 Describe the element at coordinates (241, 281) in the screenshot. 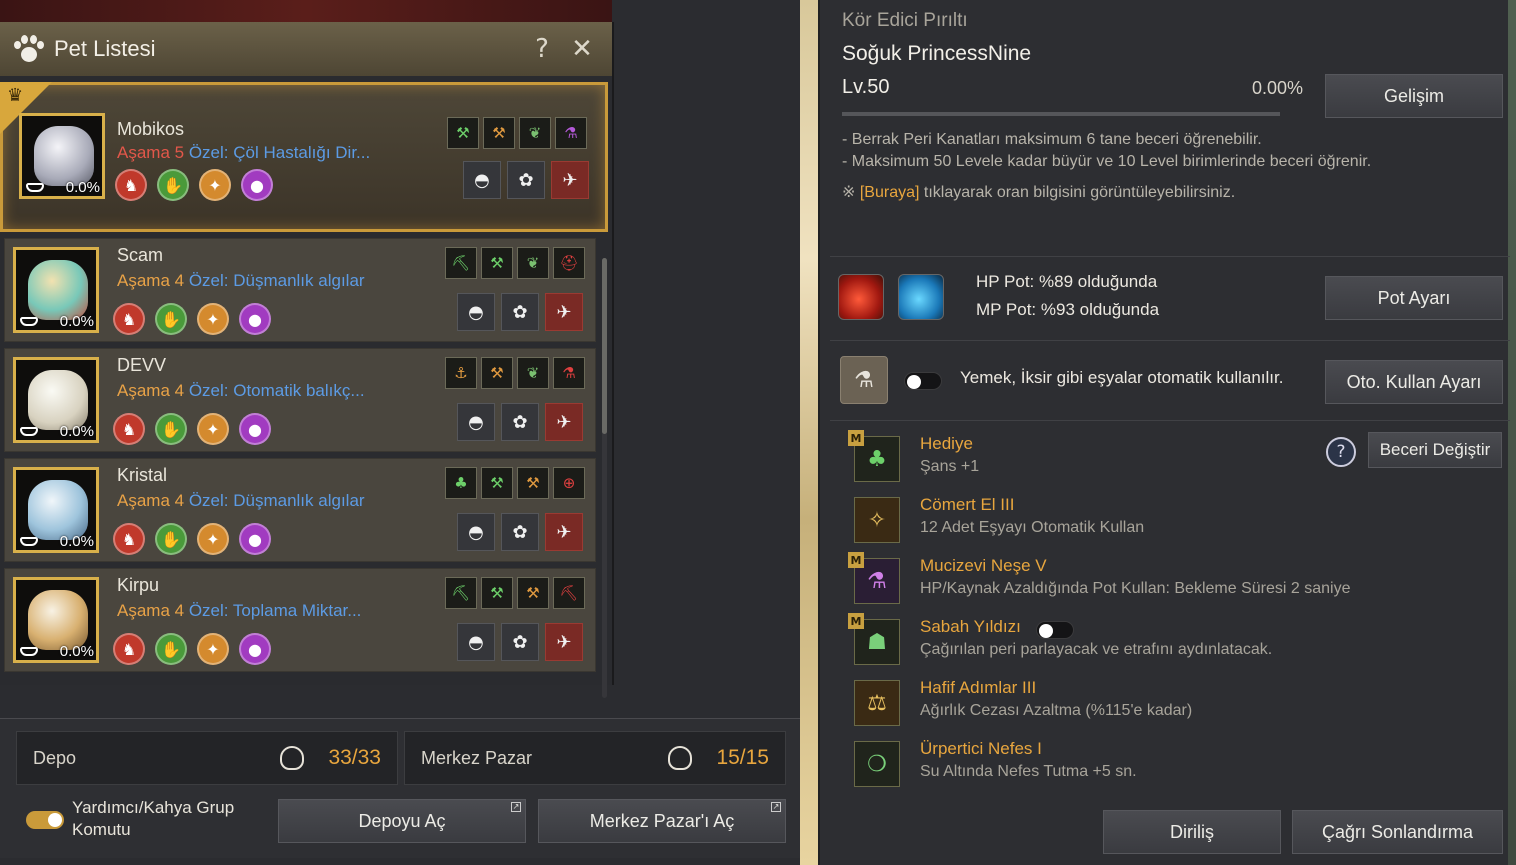

I see `pet-stage-line: Aşama 4 Özel: Düşmanlık algılar` at that location.